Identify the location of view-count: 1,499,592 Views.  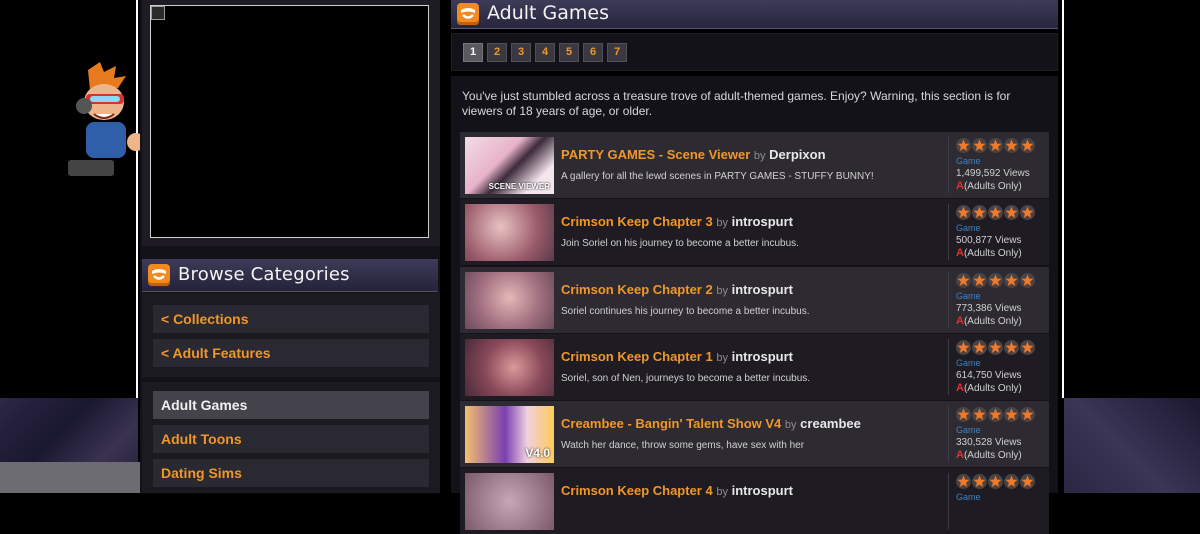
(993, 173).